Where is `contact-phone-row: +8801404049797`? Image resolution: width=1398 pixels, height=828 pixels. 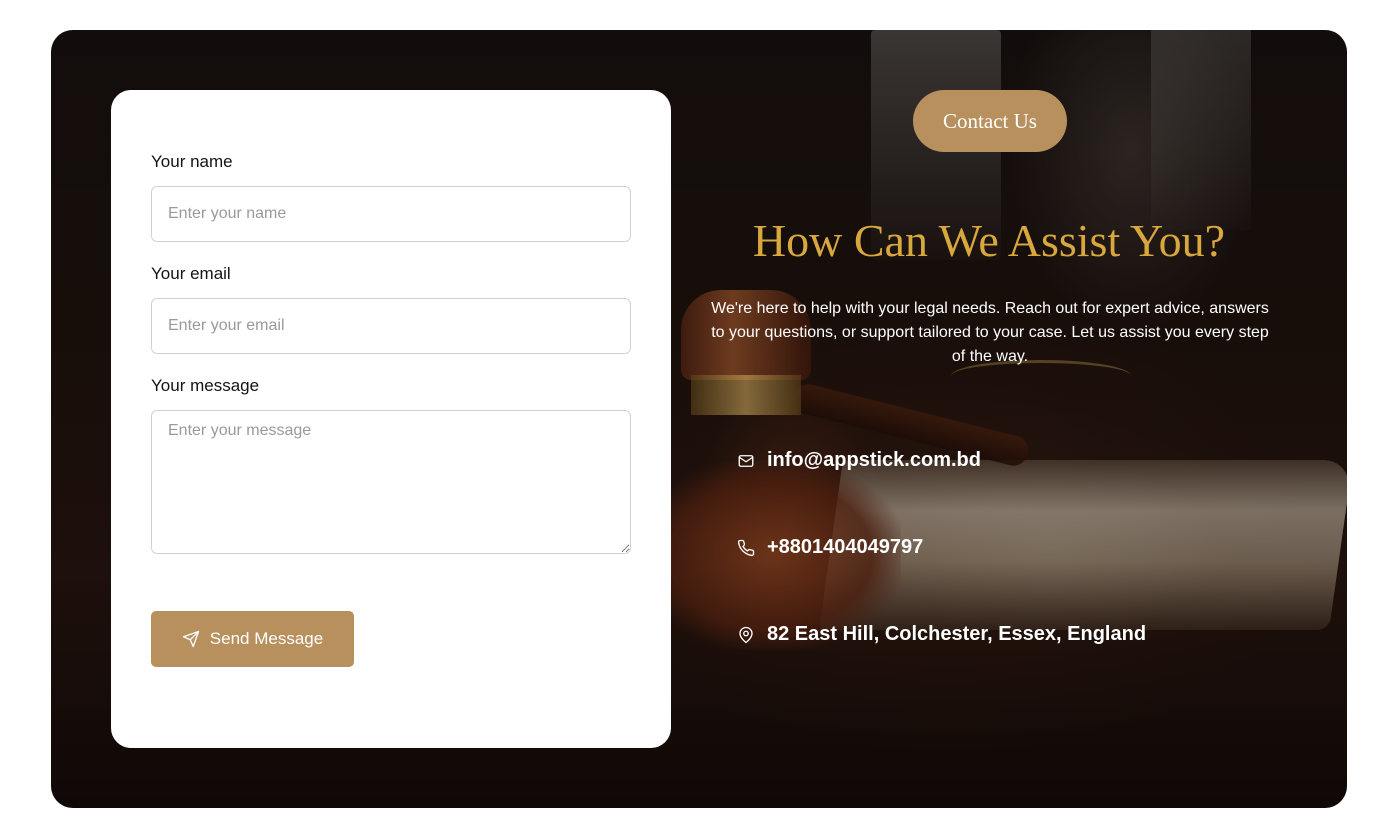
contact-phone-row: +8801404049797 is located at coordinates (830, 547).